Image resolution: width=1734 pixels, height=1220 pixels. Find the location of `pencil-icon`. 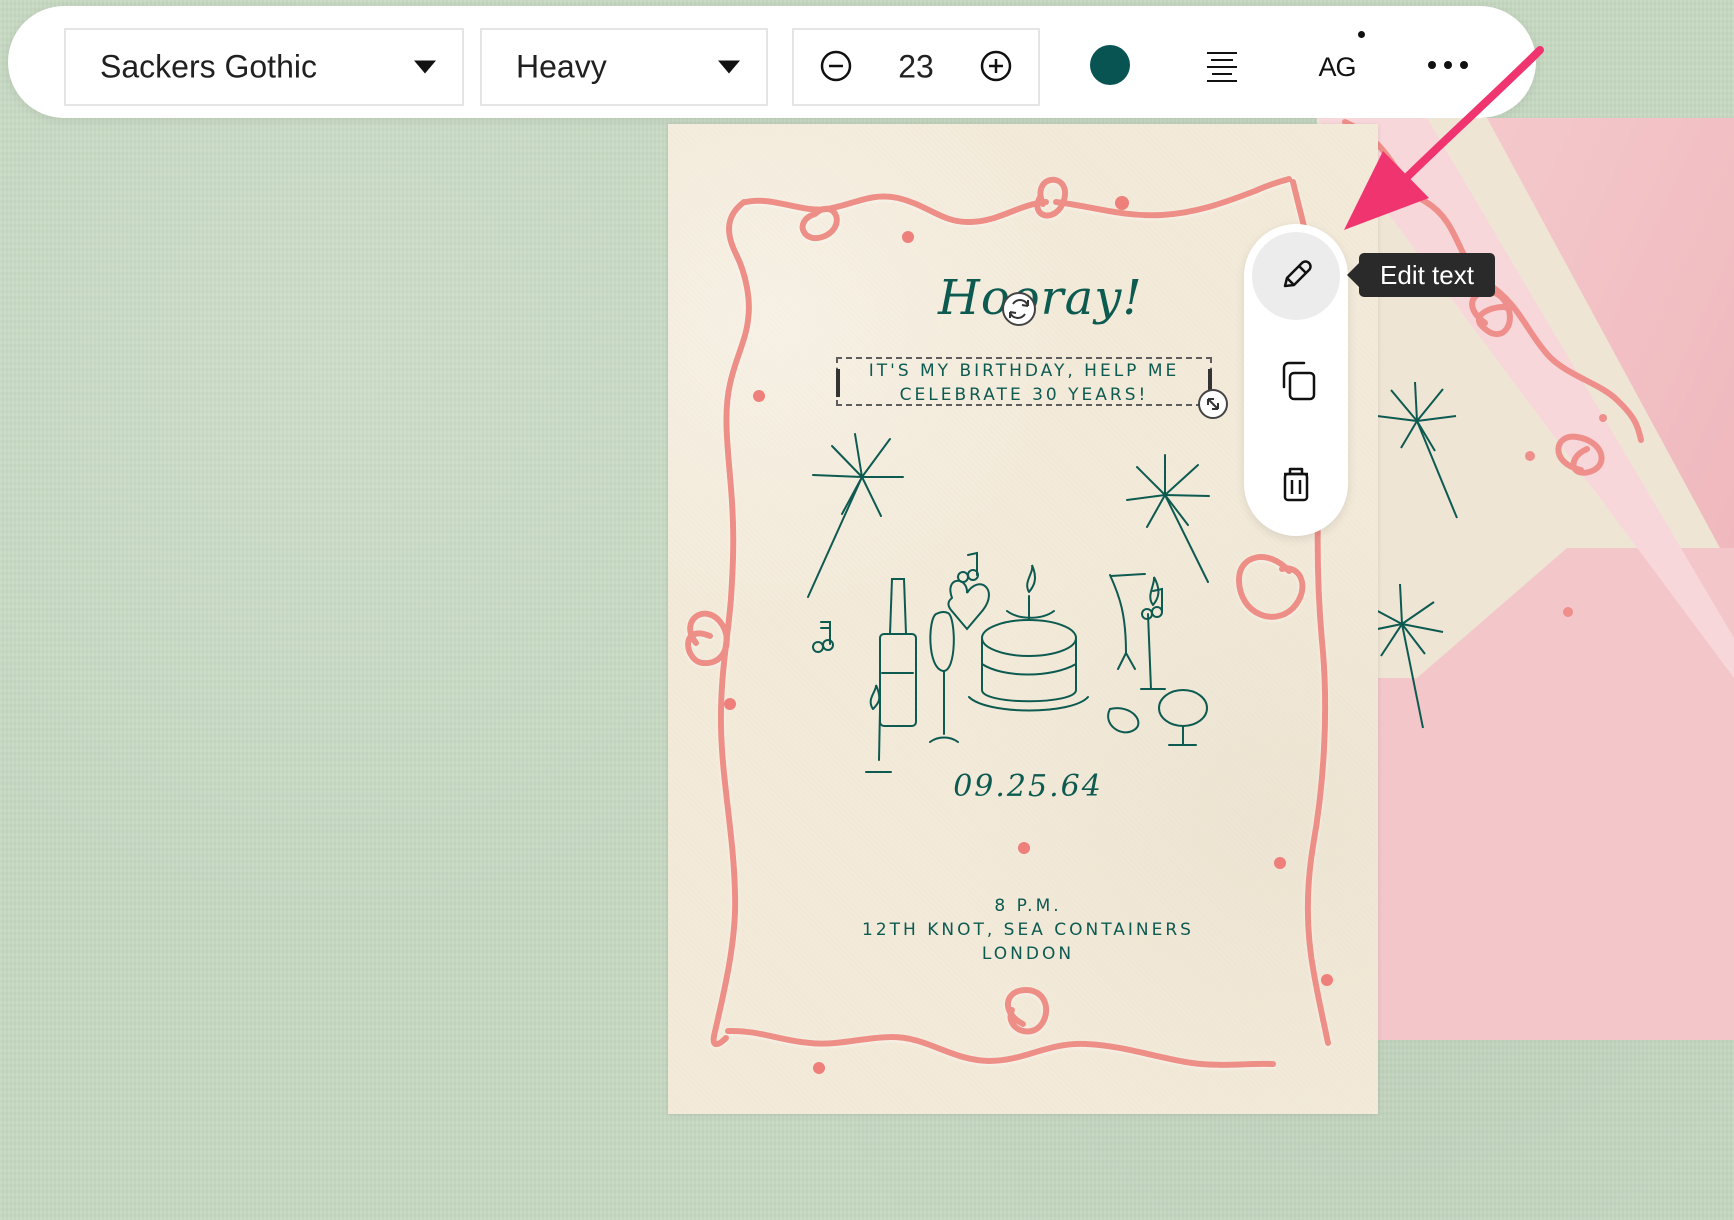

pencil-icon is located at coordinates (1297, 274).